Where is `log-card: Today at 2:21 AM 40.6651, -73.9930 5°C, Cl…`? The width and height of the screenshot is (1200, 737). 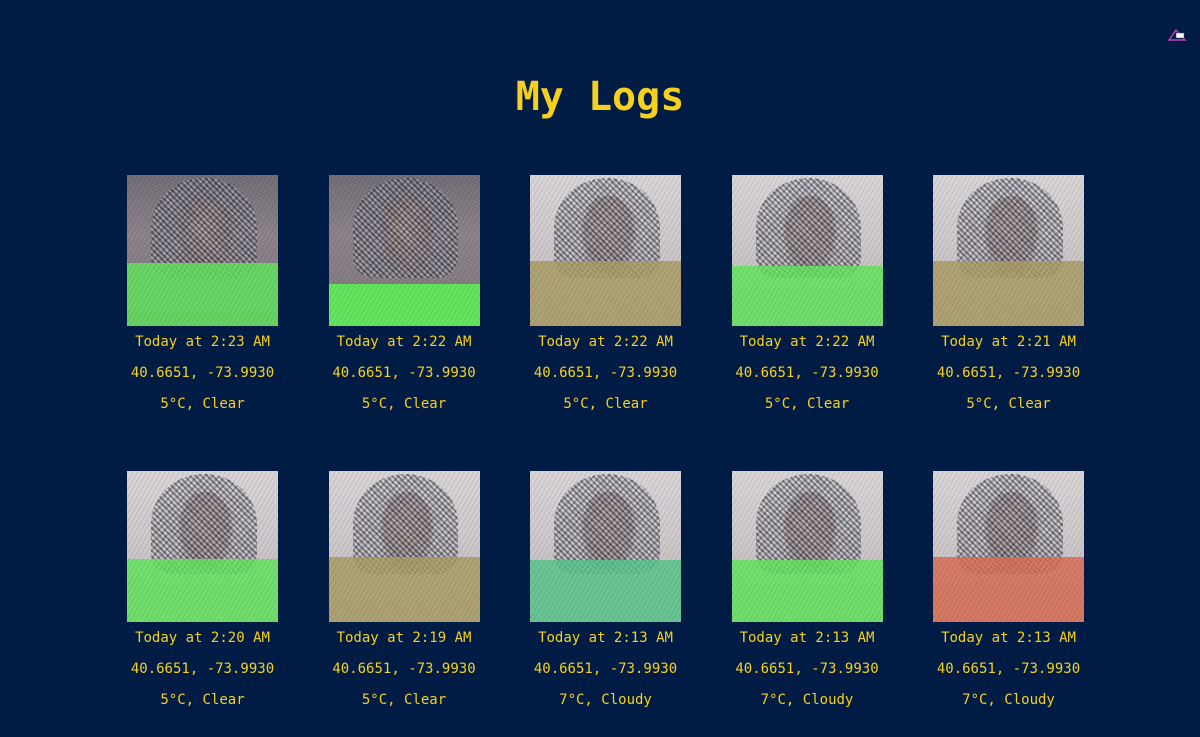 log-card: Today at 2:21 AM 40.6651, -73.9930 5°C, Cl… is located at coordinates (1008, 302).